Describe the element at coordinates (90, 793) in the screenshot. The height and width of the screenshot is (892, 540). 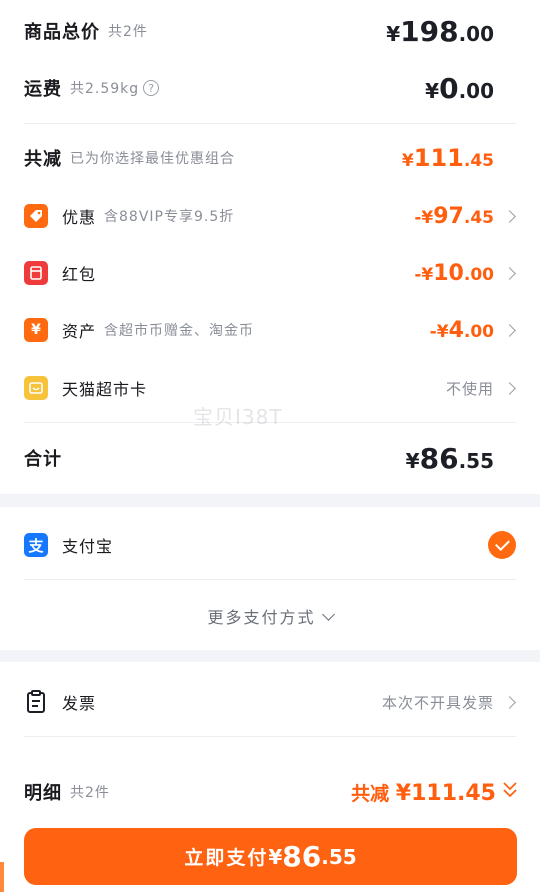
I see `detail-count: 共2件` at that location.